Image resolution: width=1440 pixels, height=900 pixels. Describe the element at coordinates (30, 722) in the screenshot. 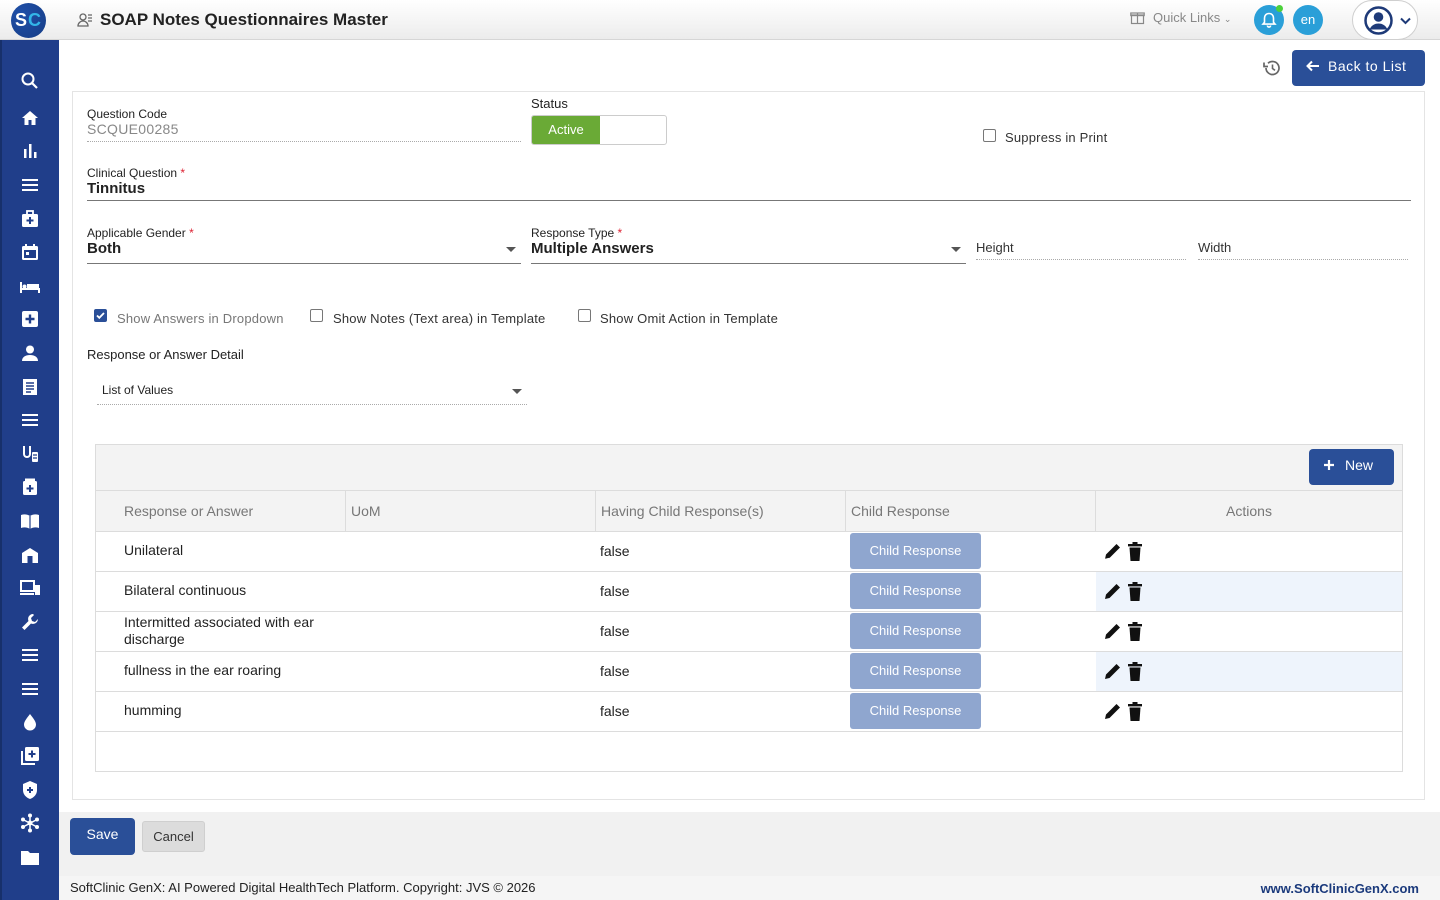

I see `drop-icon` at that location.